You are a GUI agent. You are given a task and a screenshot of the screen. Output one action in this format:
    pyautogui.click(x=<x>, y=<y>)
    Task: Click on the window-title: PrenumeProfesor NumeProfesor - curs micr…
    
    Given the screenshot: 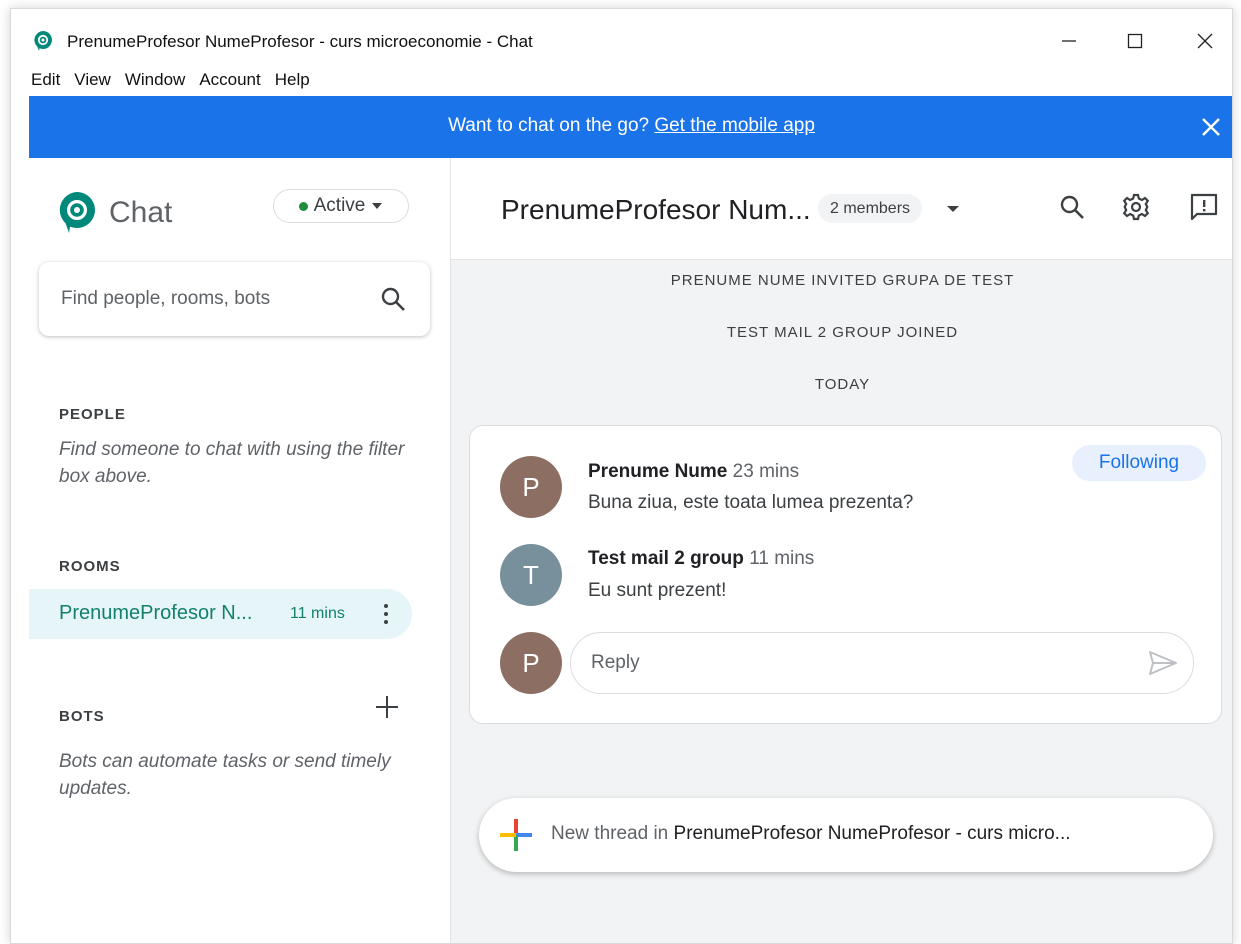 What is the action you would take?
    pyautogui.click(x=300, y=41)
    